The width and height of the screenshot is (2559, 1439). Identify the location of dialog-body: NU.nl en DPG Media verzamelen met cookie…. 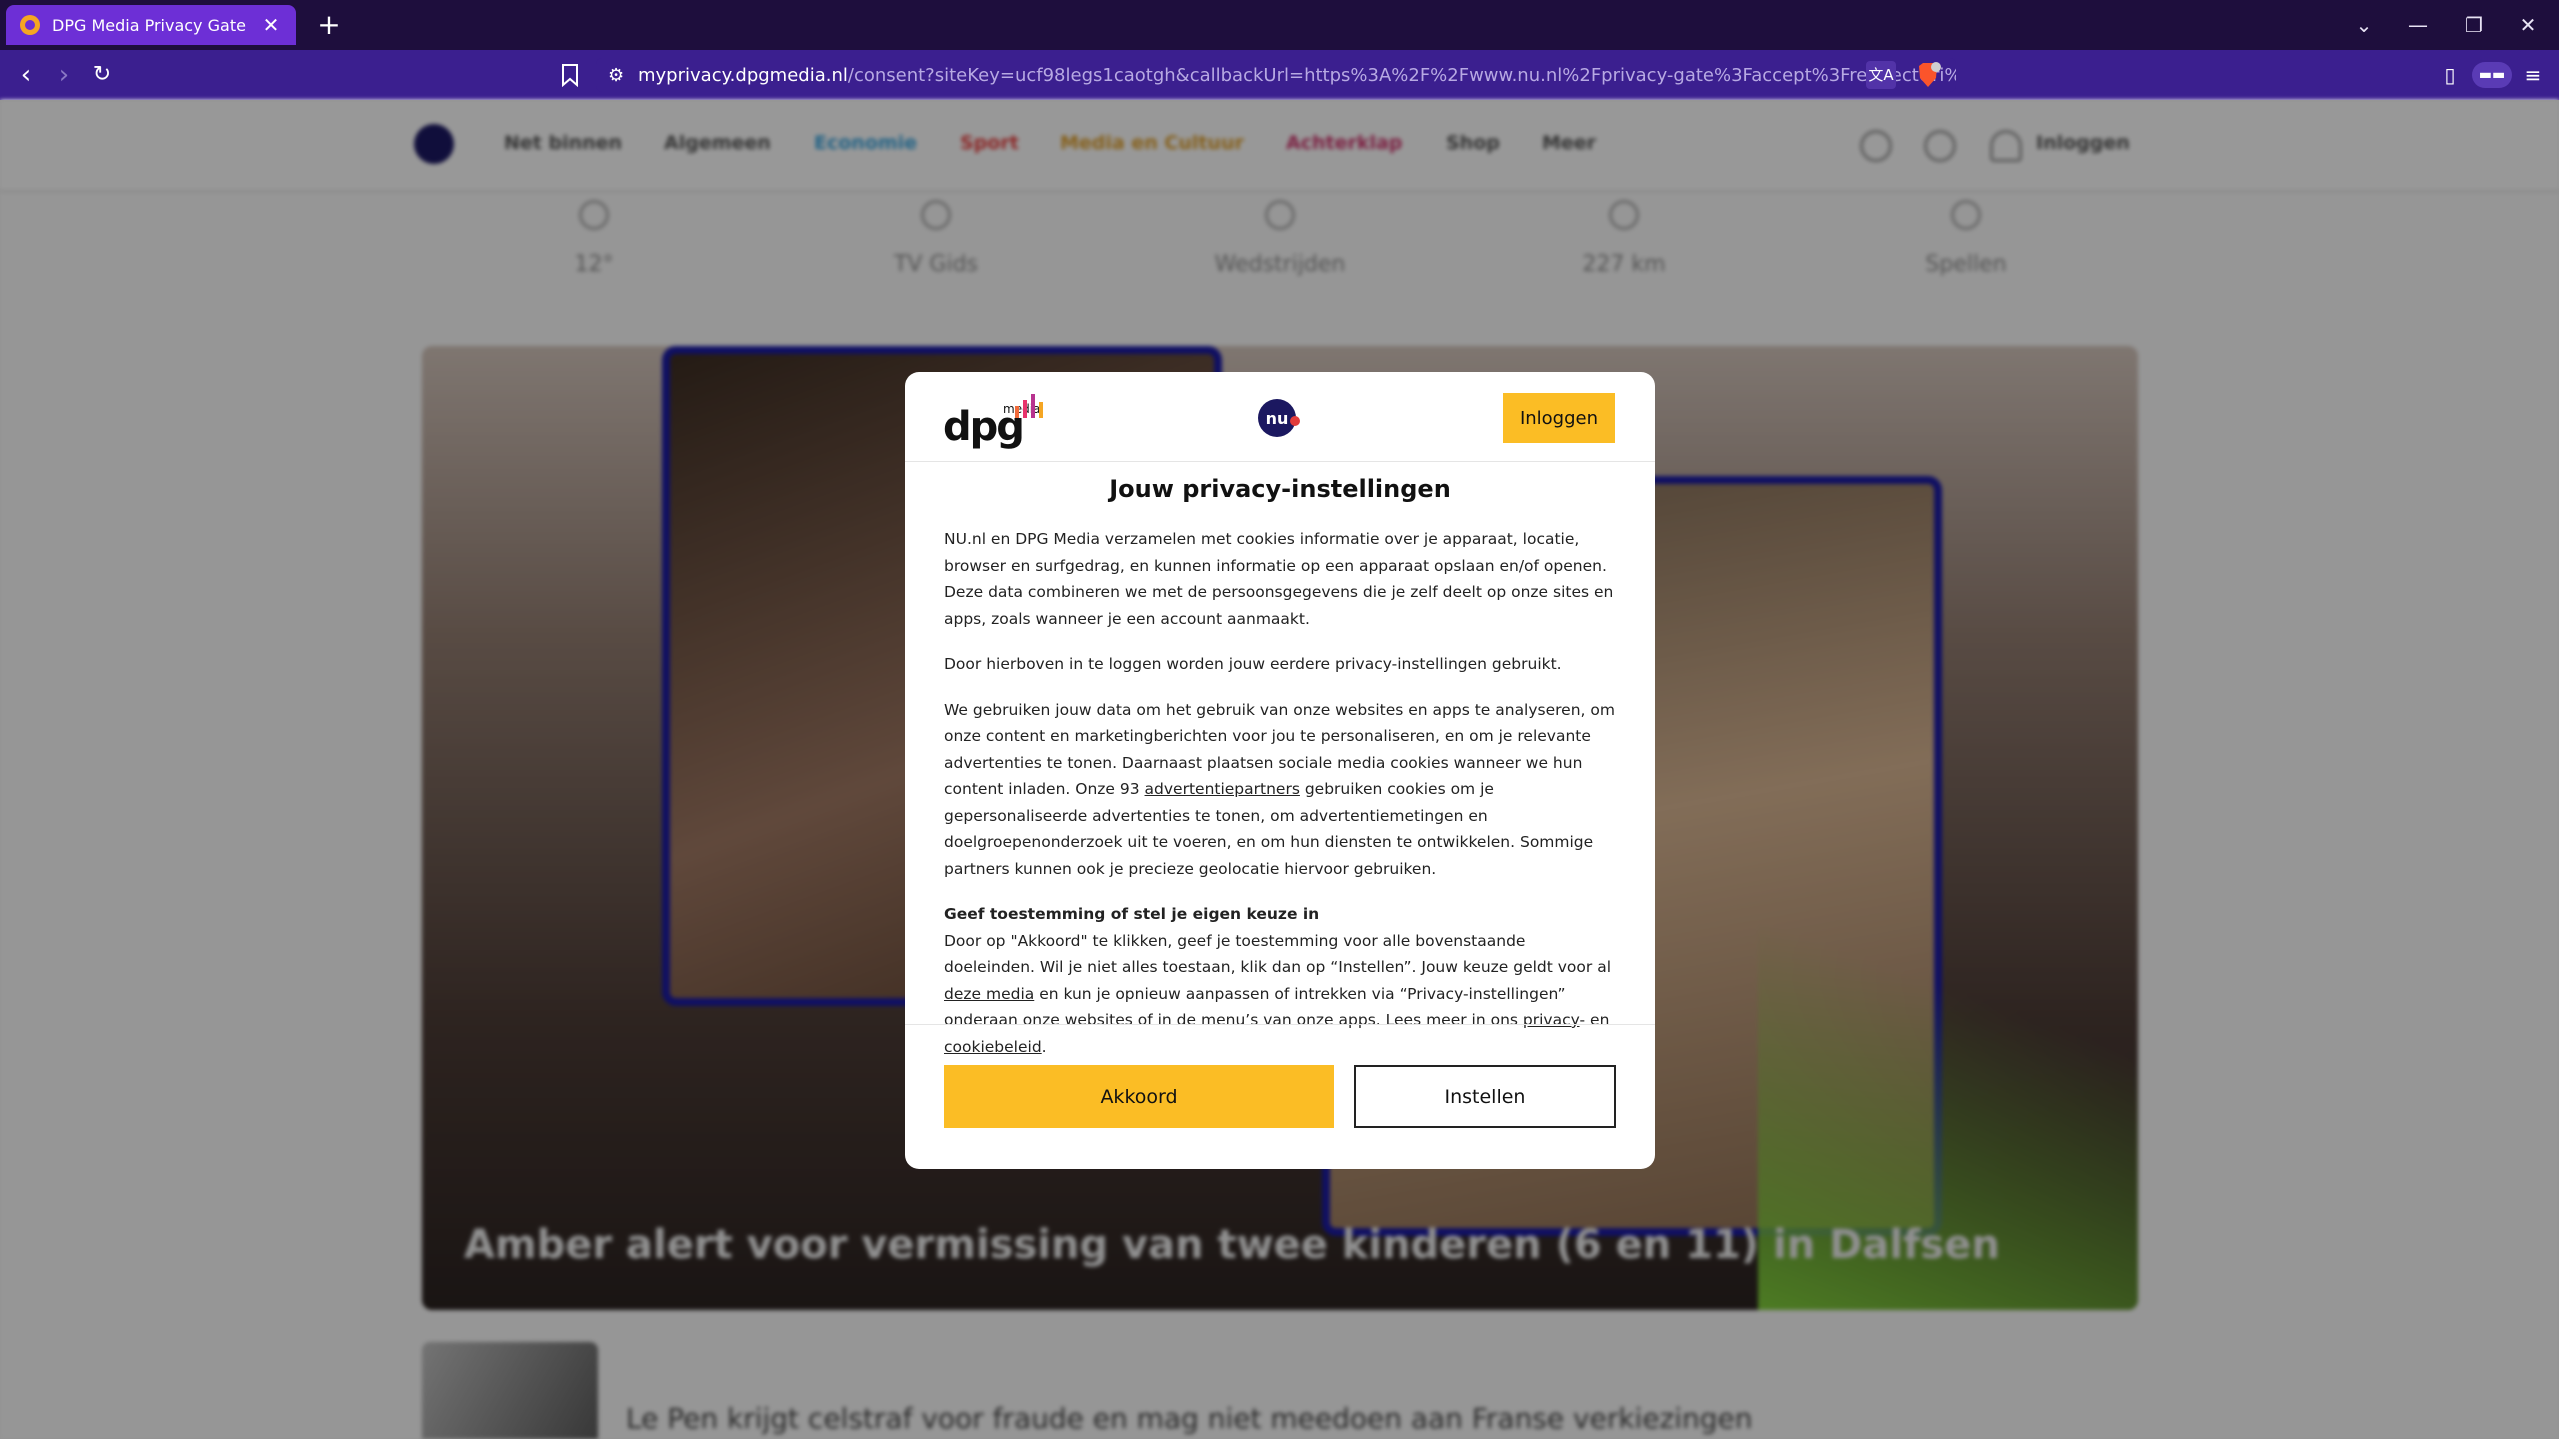
(1280, 793).